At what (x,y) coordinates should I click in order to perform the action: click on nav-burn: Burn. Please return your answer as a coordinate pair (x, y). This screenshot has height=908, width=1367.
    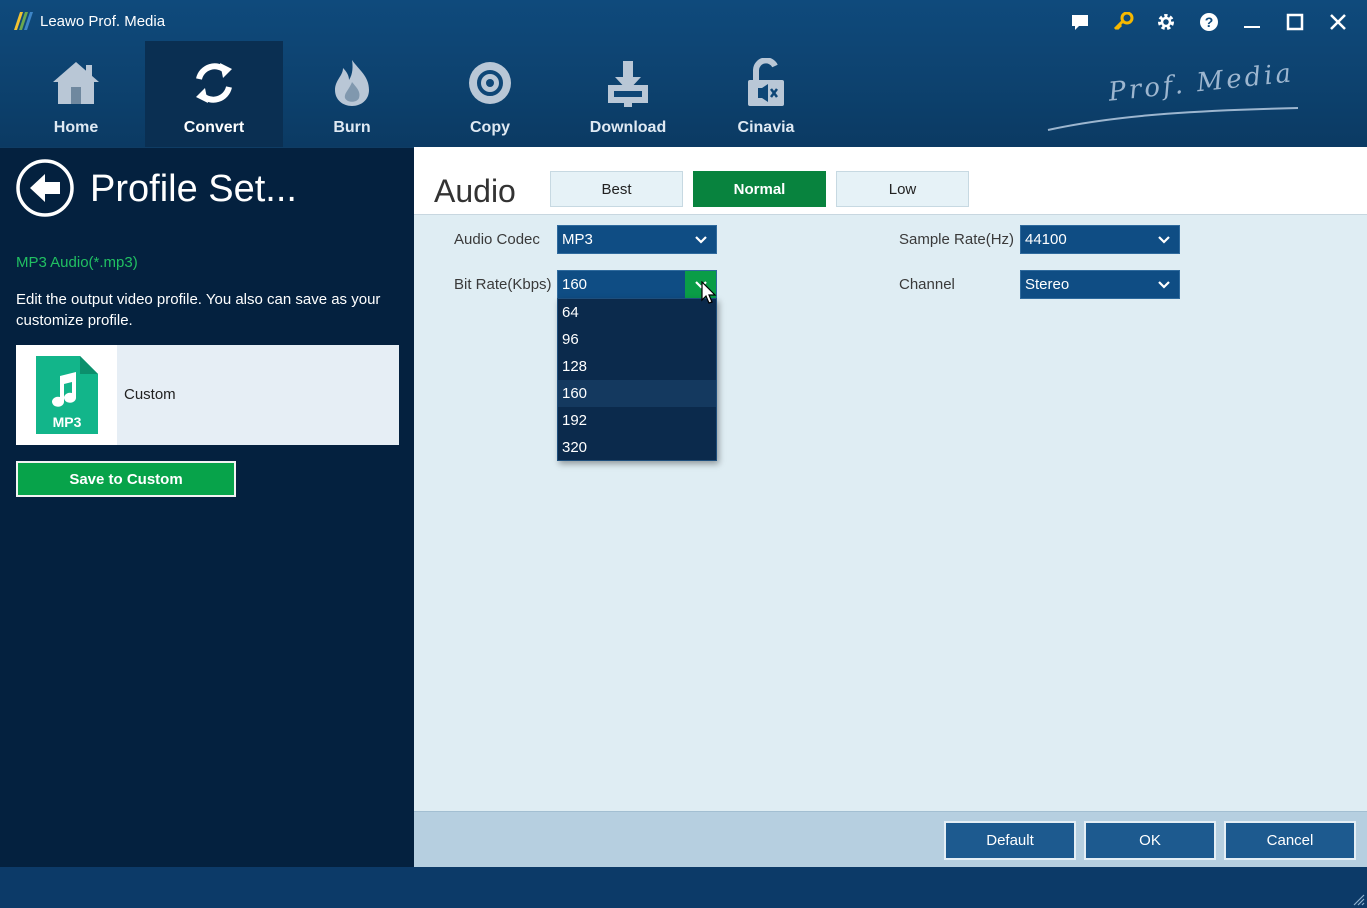
    Looking at the image, I should click on (352, 94).